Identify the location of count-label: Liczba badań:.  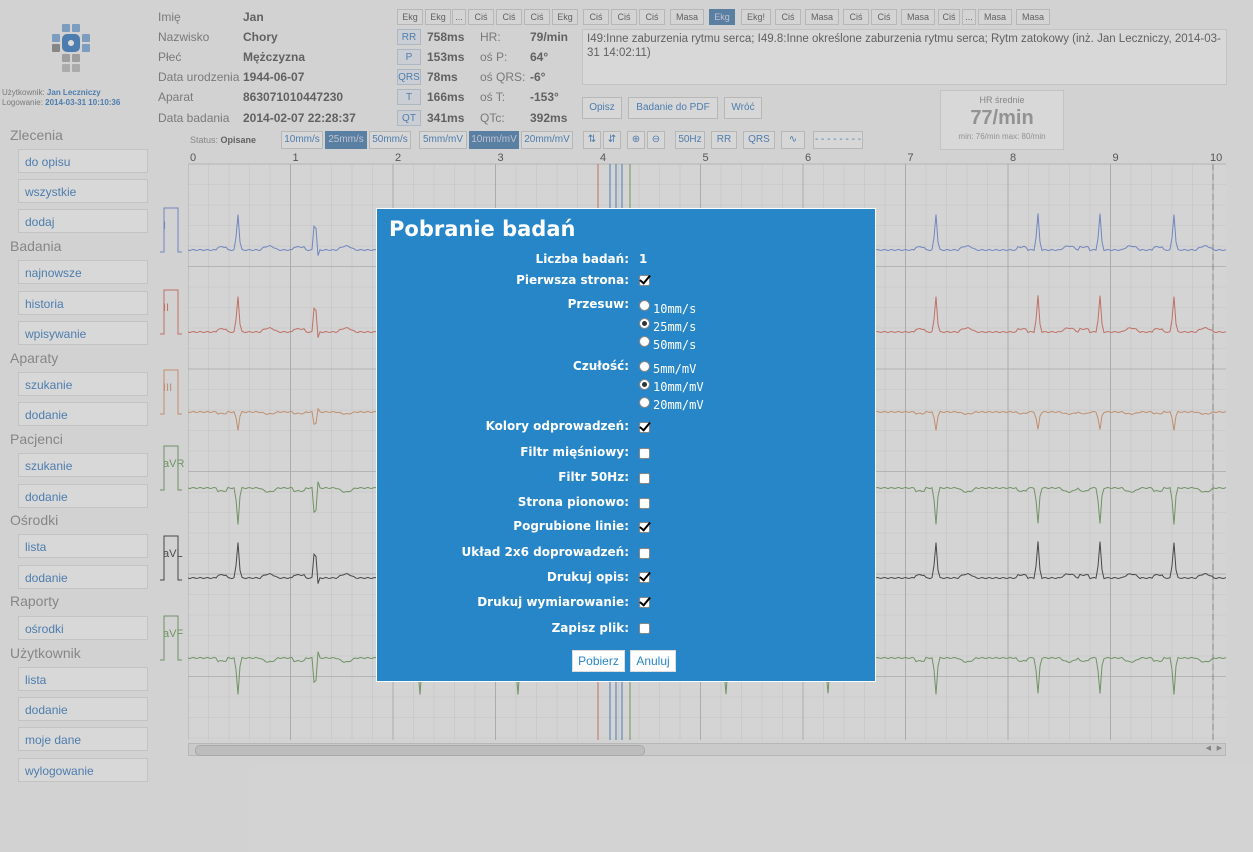
(582, 259).